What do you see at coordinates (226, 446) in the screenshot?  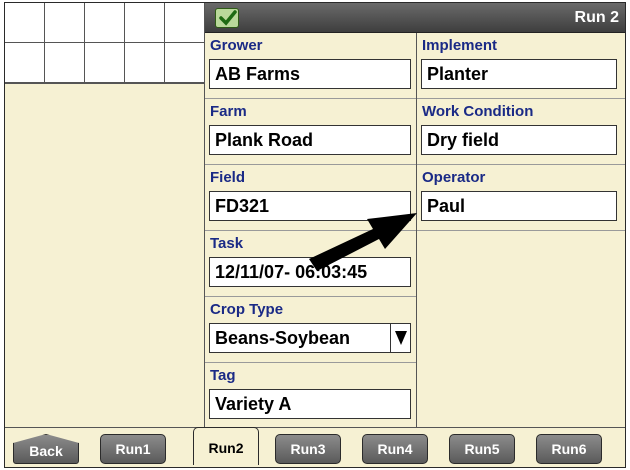 I see `tab-run2: Run2` at bounding box center [226, 446].